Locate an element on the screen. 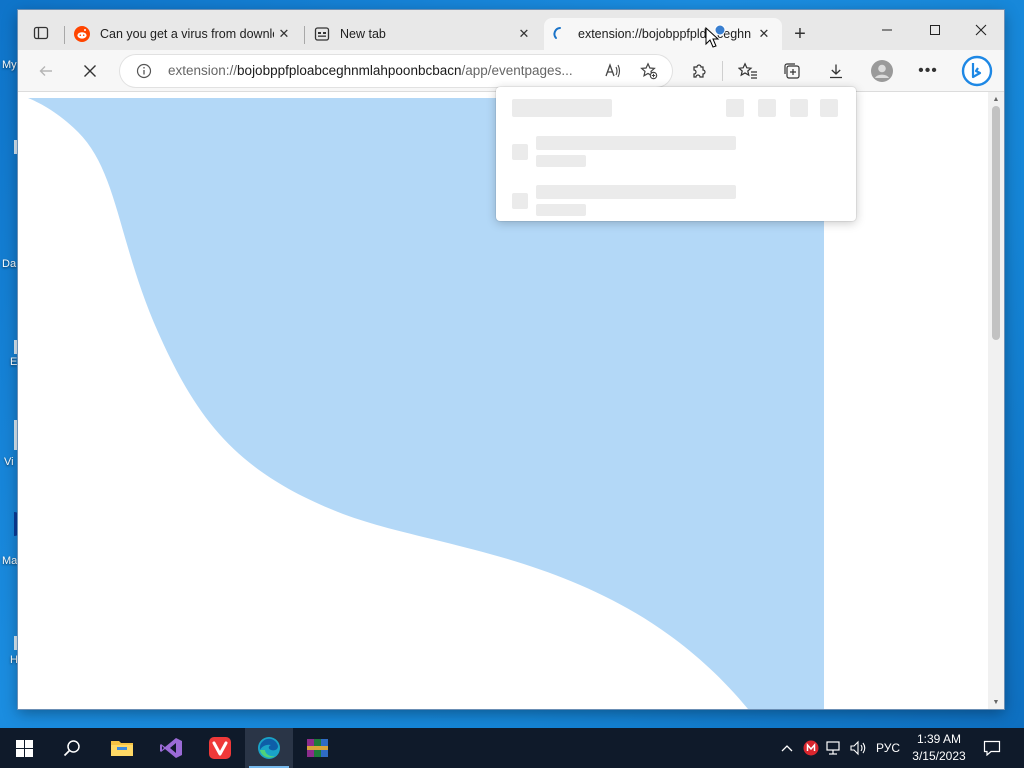 The width and height of the screenshot is (1024, 768). winrar-button is located at coordinates (318, 748).